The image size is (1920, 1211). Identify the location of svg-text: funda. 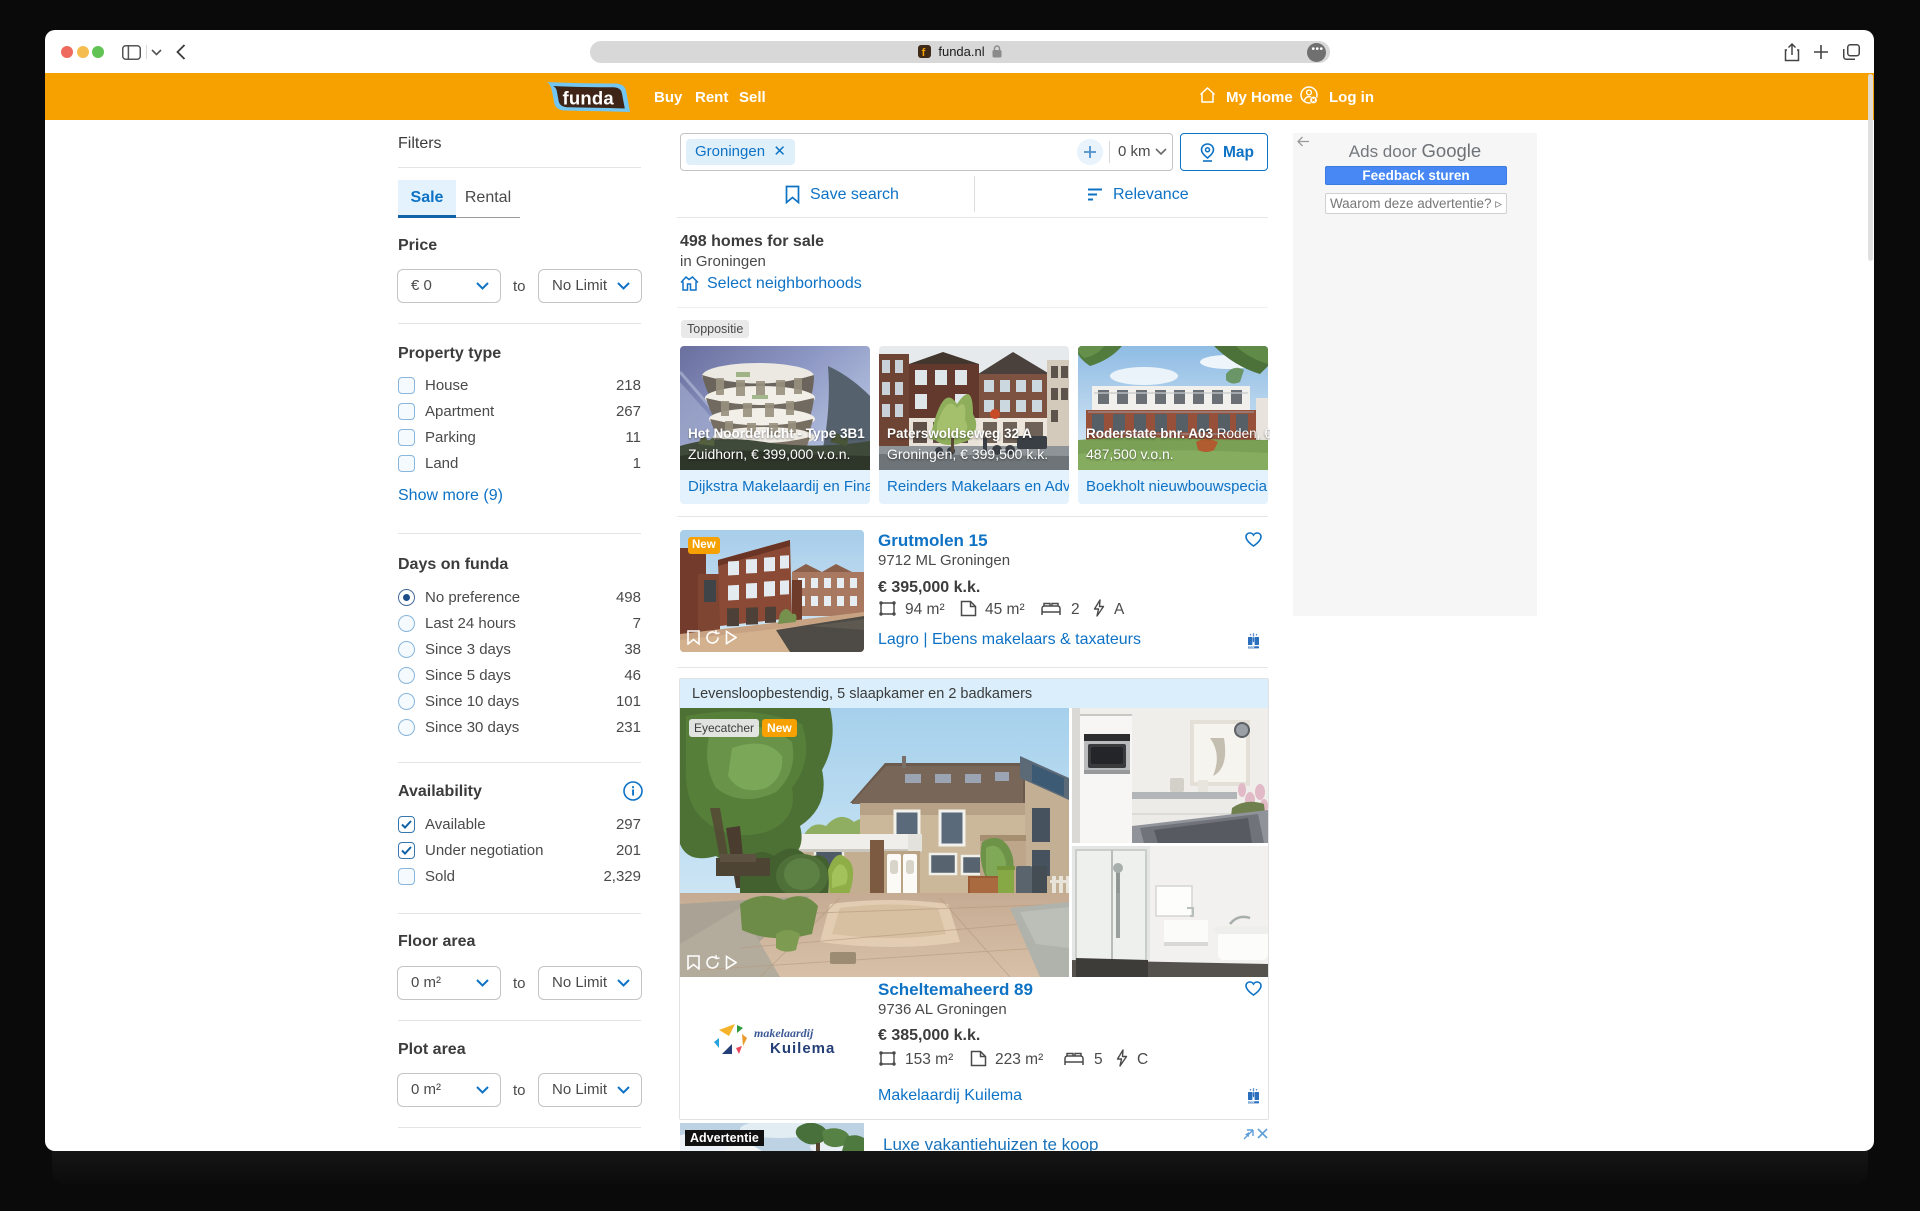
(589, 98).